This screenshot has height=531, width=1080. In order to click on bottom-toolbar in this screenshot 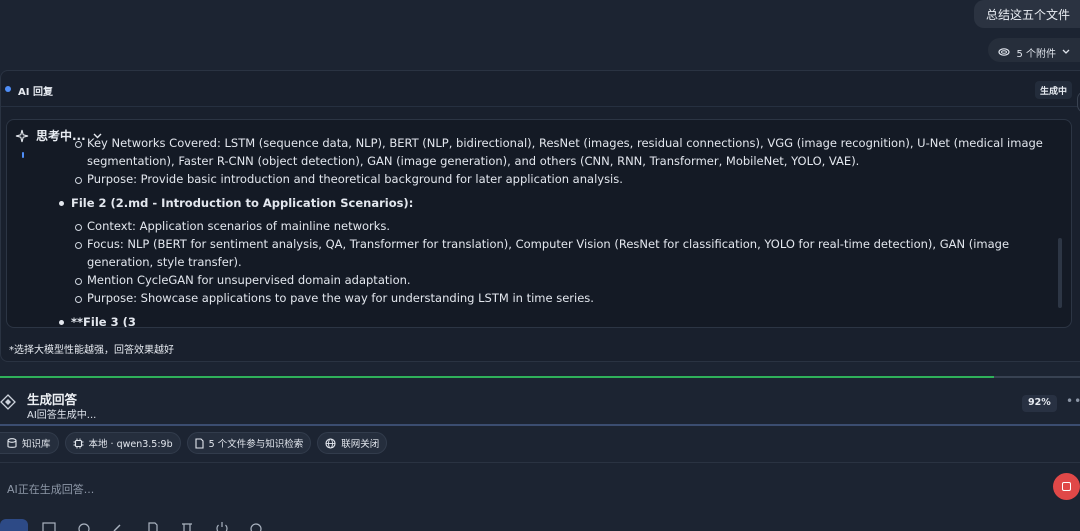, I will do `click(540, 523)`.